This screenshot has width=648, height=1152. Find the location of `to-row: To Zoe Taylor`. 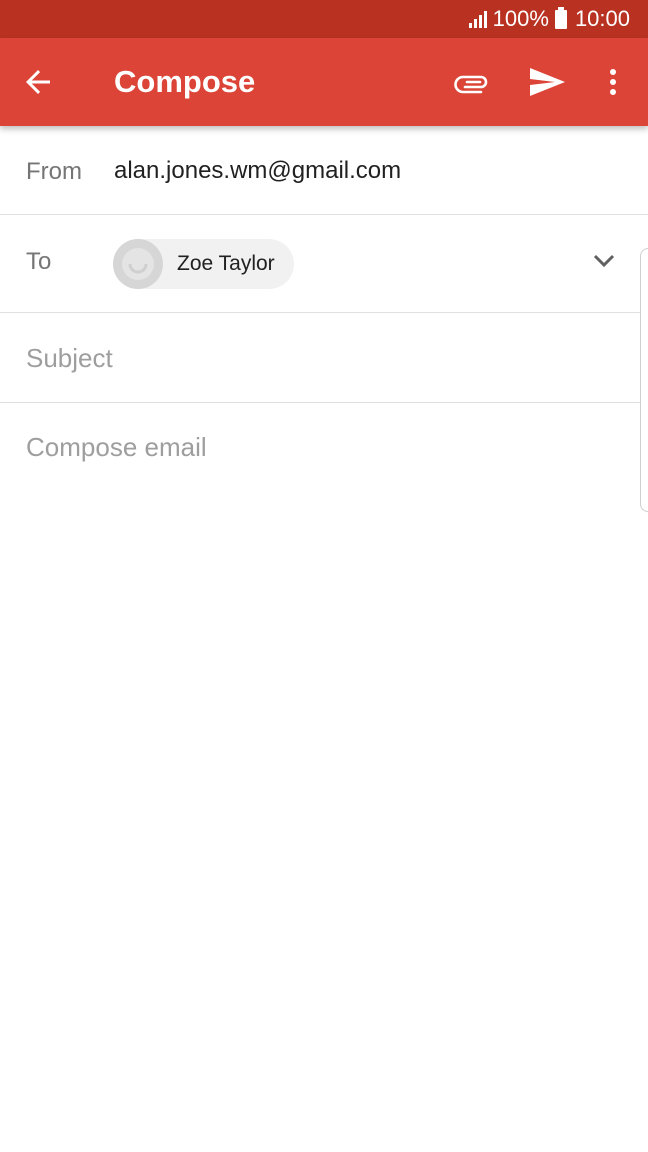

to-row: To Zoe Taylor is located at coordinates (324, 264).